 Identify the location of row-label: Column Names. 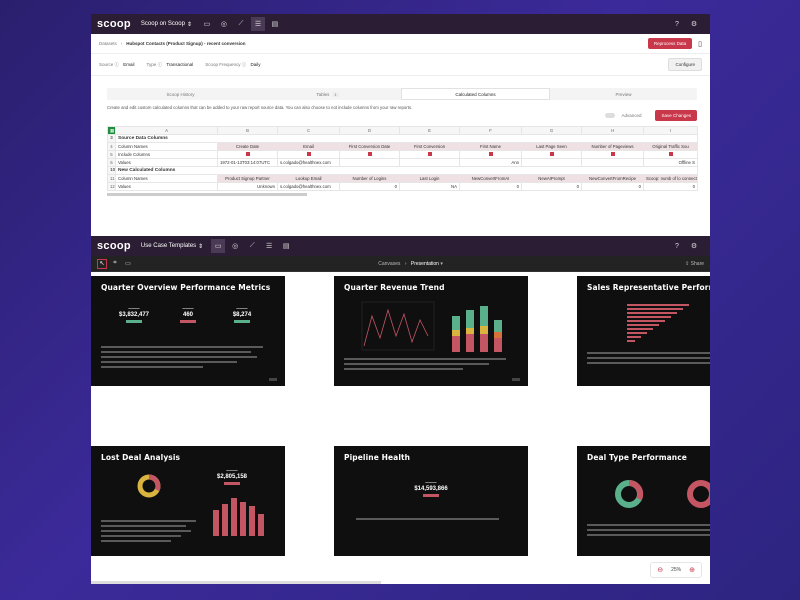
(166, 178).